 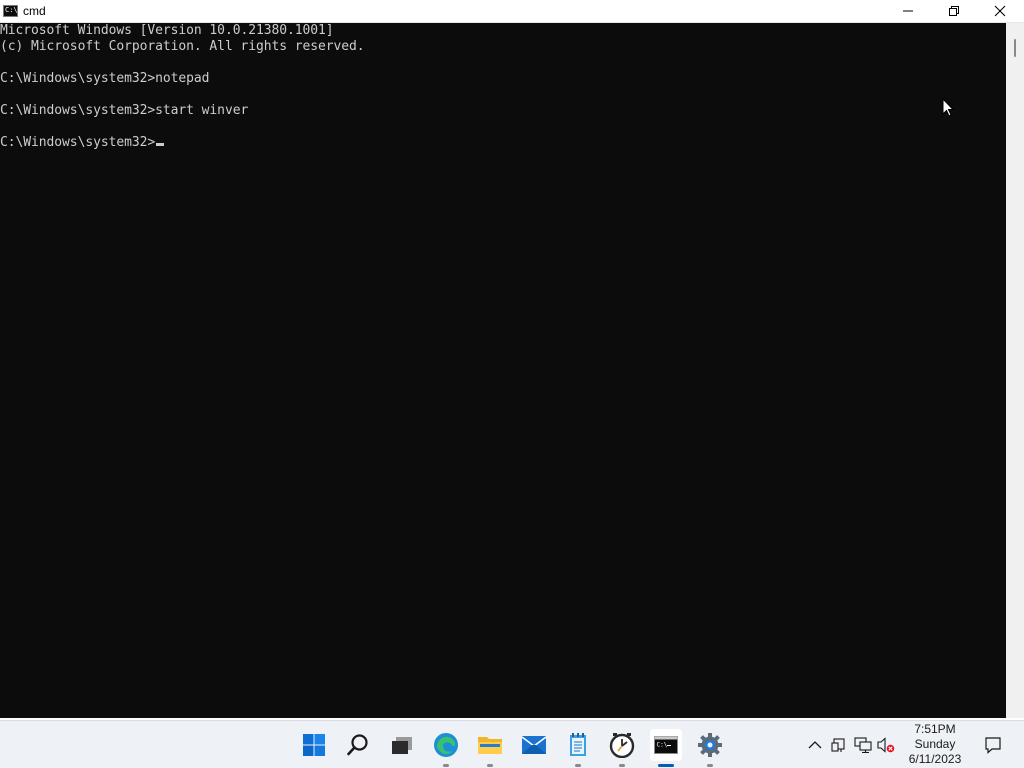 I want to click on close-icon, so click(x=1000, y=11).